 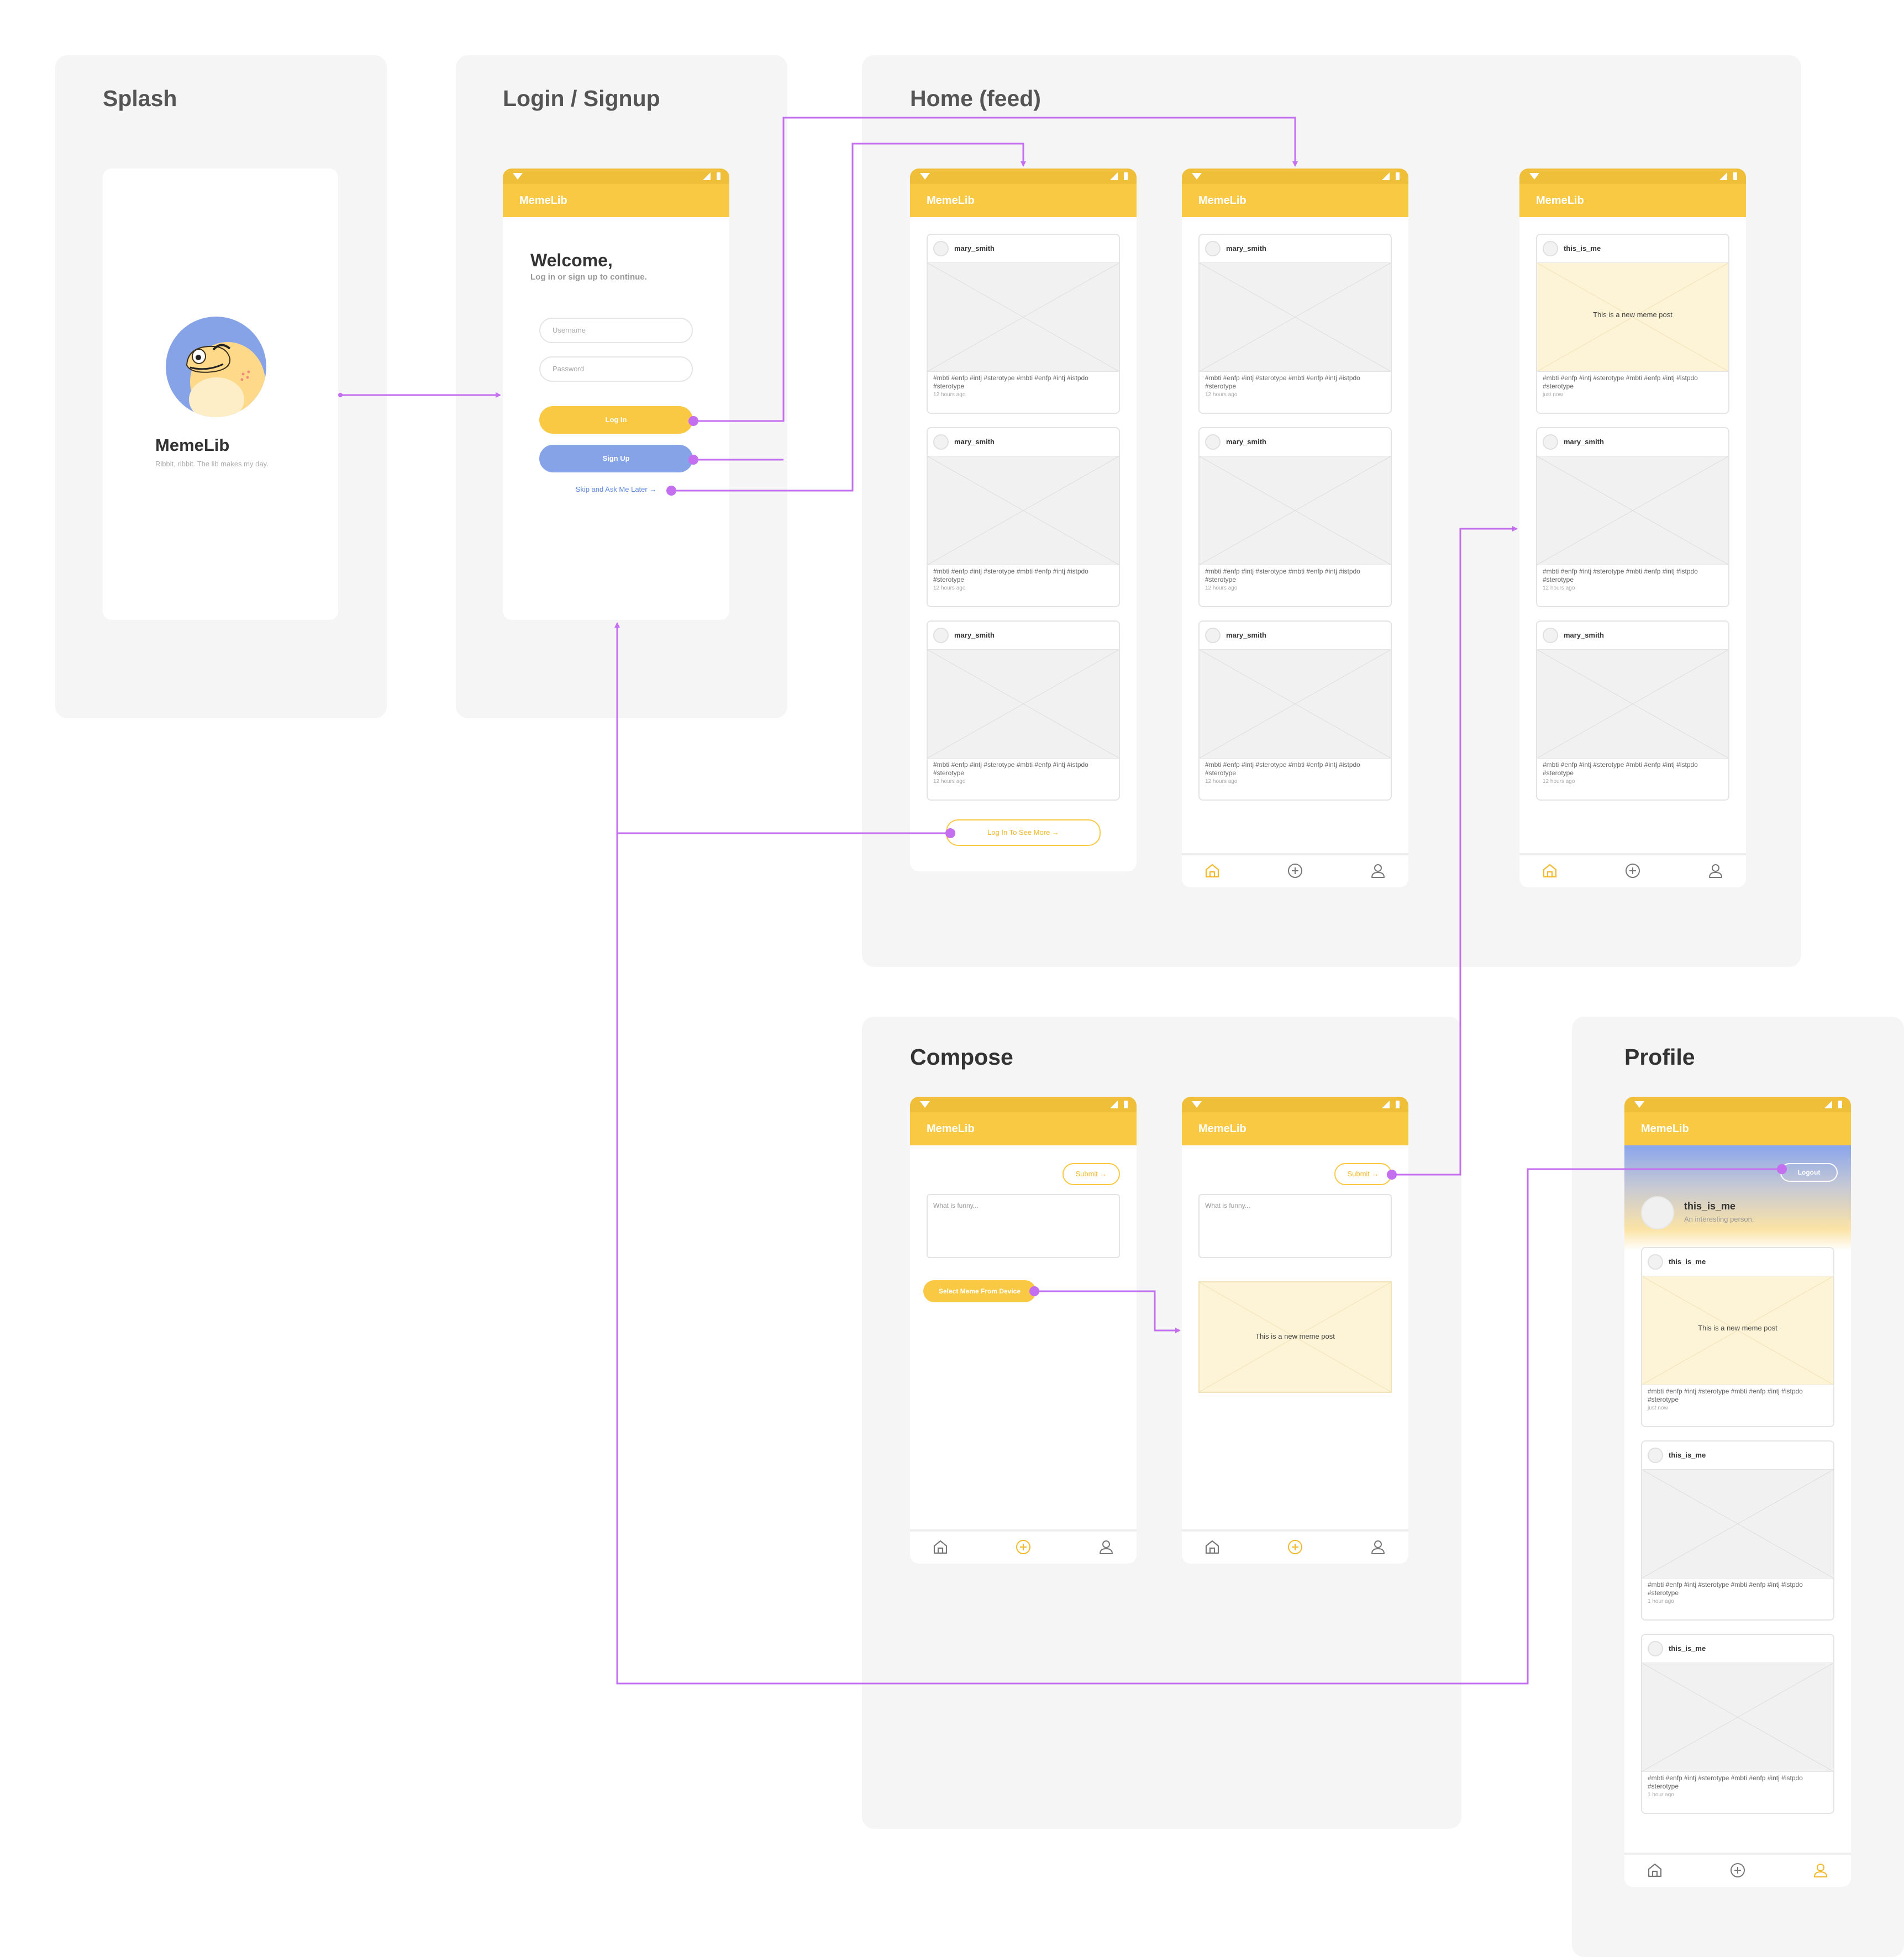 What do you see at coordinates (1295, 249) in the screenshot?
I see `post-header: mary_smith` at bounding box center [1295, 249].